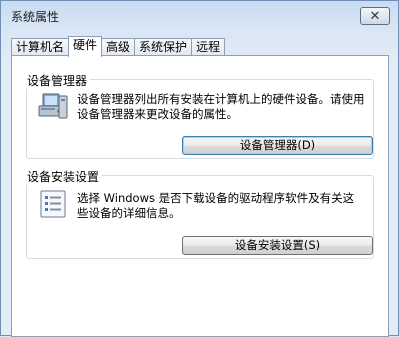 The height and width of the screenshot is (337, 399). I want to click on tab-strip: 计算机名 硬件 高级 系统保护 远程, so click(118, 46).